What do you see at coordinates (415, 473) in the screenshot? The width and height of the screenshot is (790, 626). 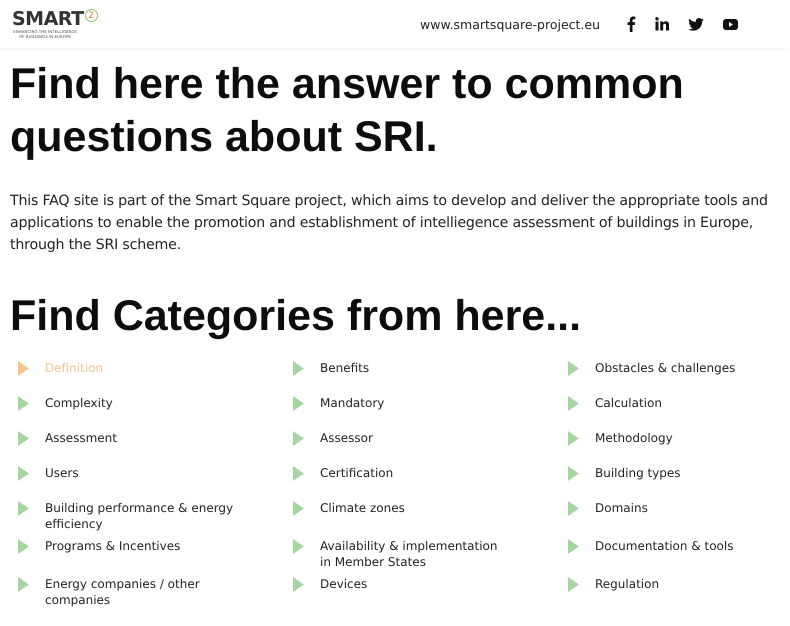 I see `category-link: Certification` at bounding box center [415, 473].